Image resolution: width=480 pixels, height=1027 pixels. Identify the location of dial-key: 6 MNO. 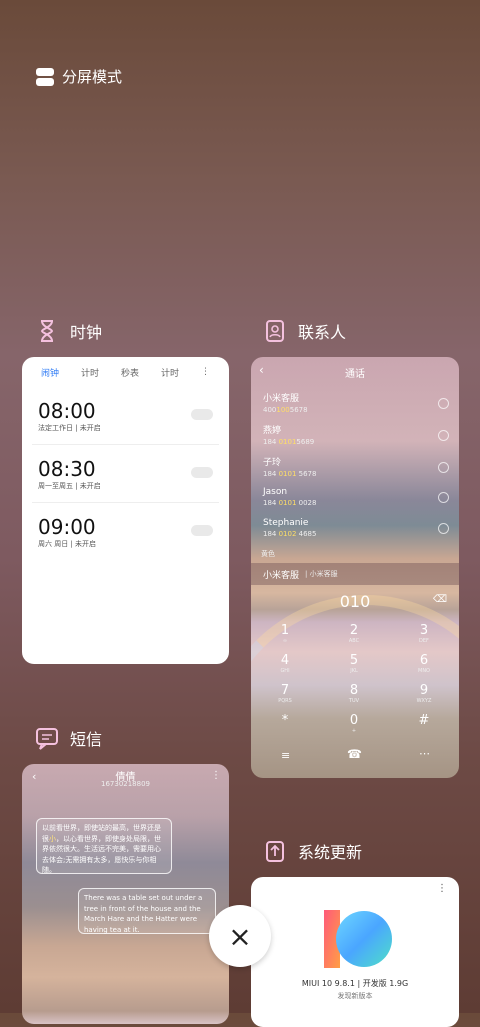
(424, 663).